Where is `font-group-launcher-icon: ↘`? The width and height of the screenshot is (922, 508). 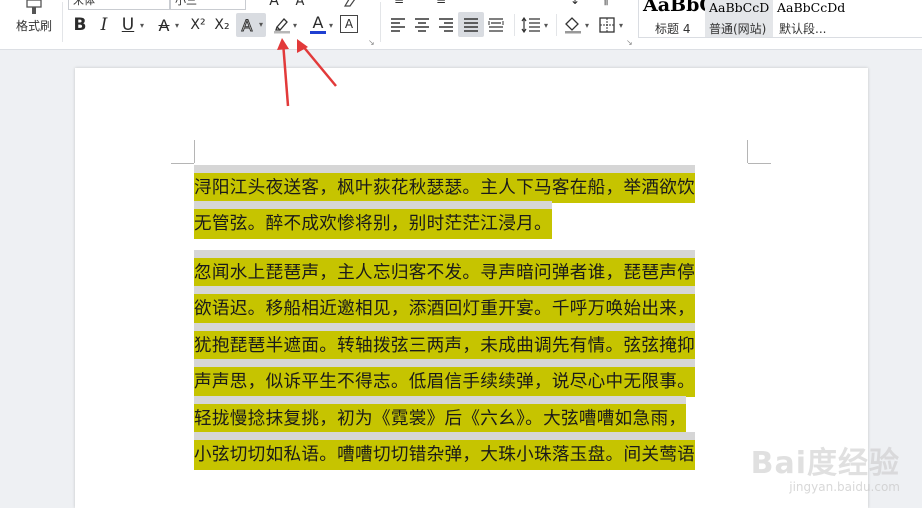 font-group-launcher-icon: ↘ is located at coordinates (371, 42).